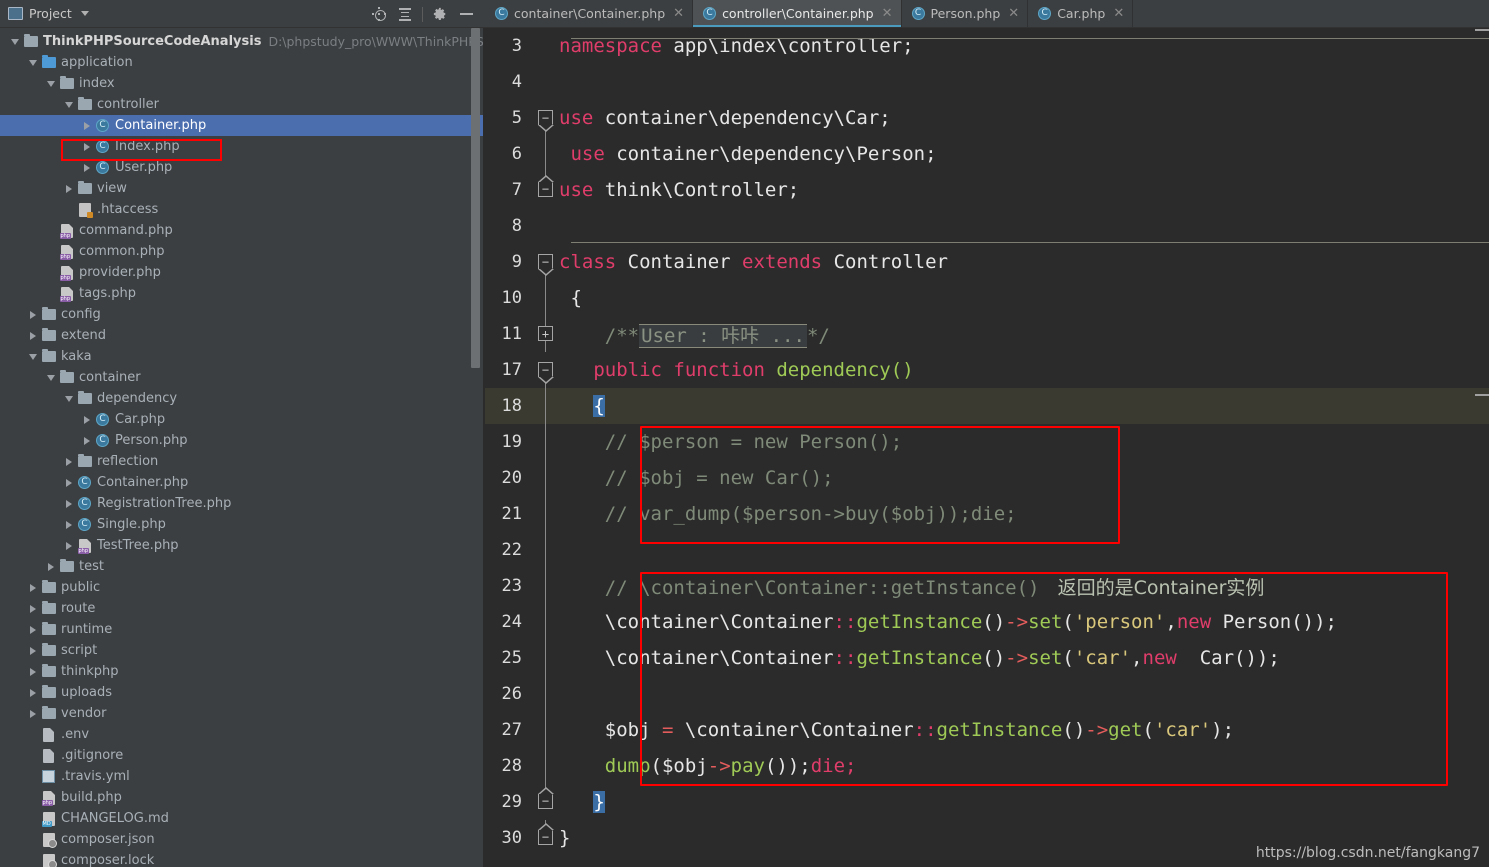  What do you see at coordinates (242, 62) in the screenshot?
I see `tree-item-application: application` at bounding box center [242, 62].